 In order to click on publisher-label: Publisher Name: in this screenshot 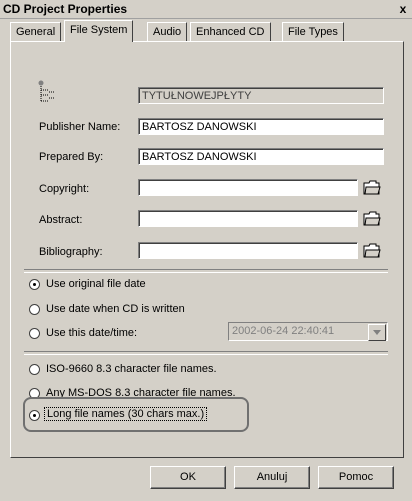, I will do `click(80, 127)`.